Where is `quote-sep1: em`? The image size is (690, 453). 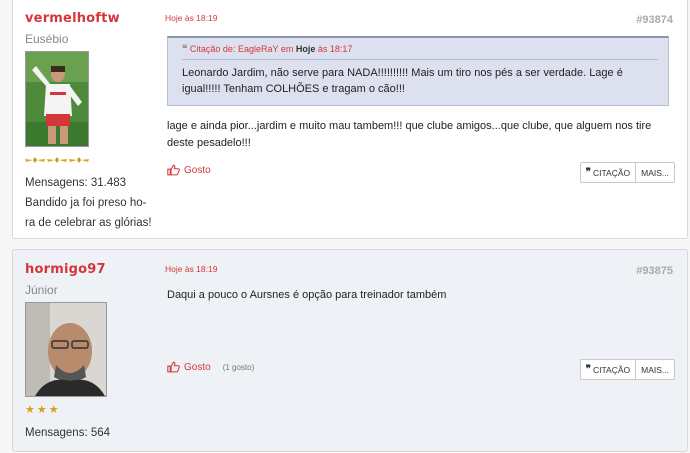
quote-sep1: em is located at coordinates (287, 49).